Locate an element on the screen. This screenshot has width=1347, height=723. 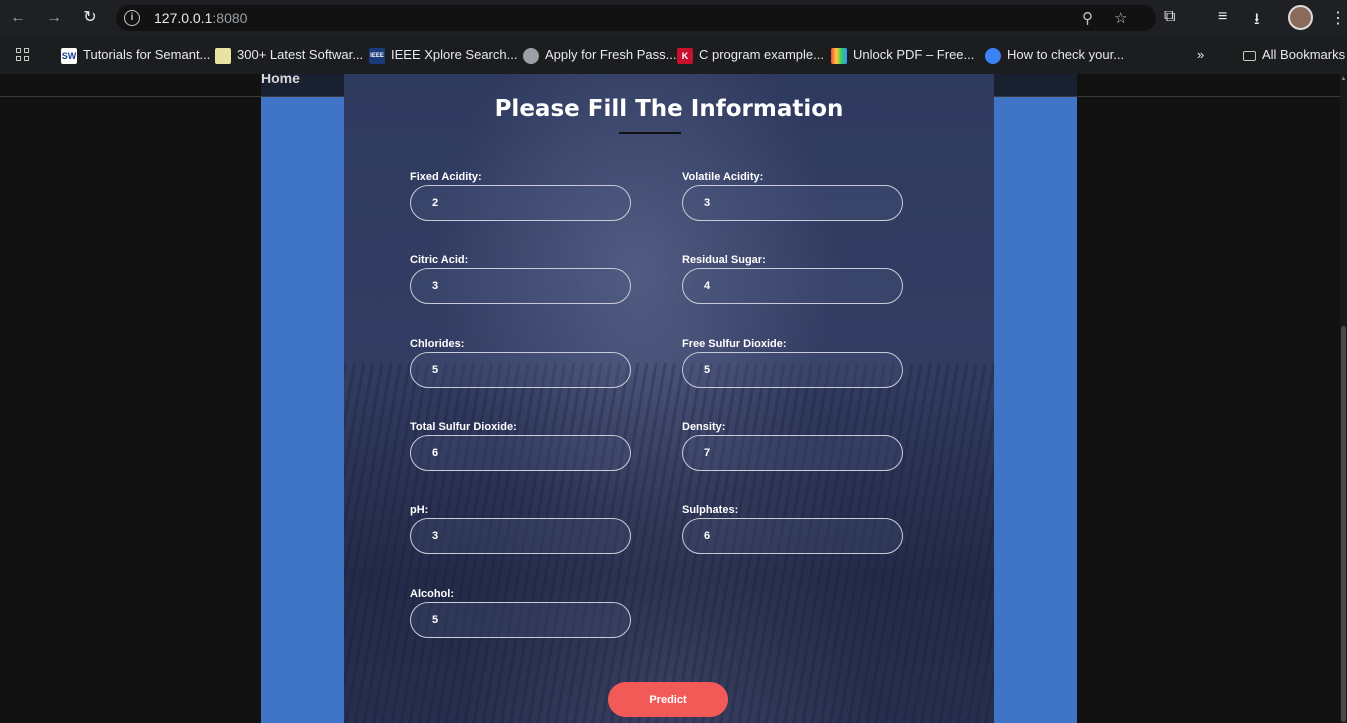
free-sulfur-dioxide-input is located at coordinates (792, 370).